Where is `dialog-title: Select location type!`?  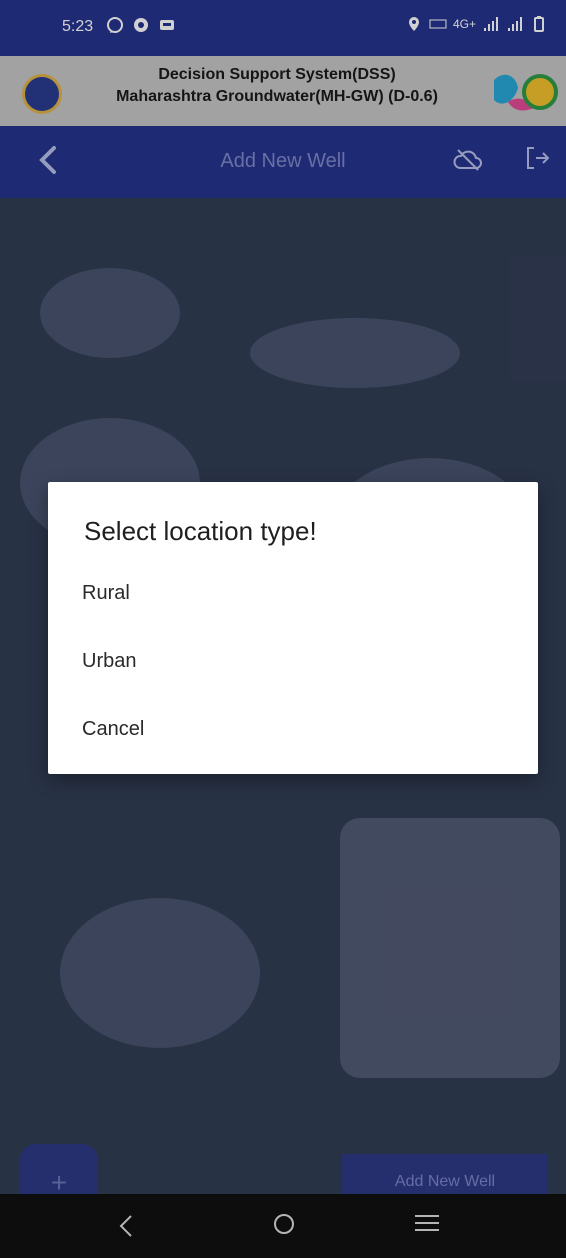 dialog-title: Select location type! is located at coordinates (200, 531).